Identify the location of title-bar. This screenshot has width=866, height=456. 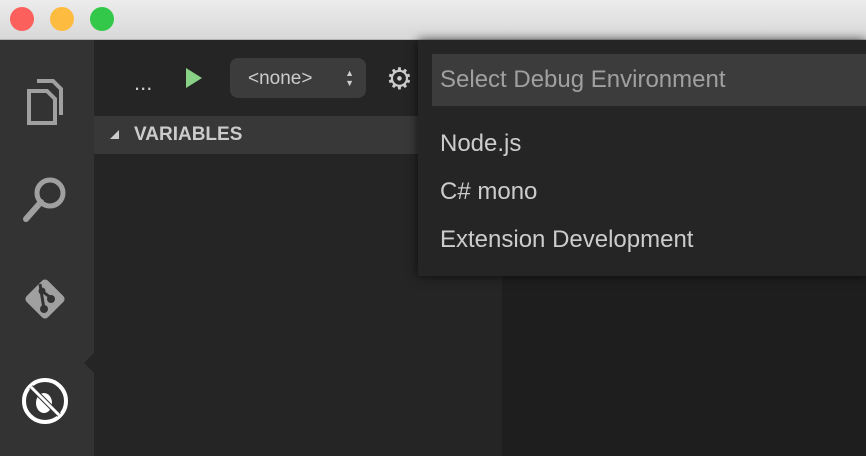
(433, 20).